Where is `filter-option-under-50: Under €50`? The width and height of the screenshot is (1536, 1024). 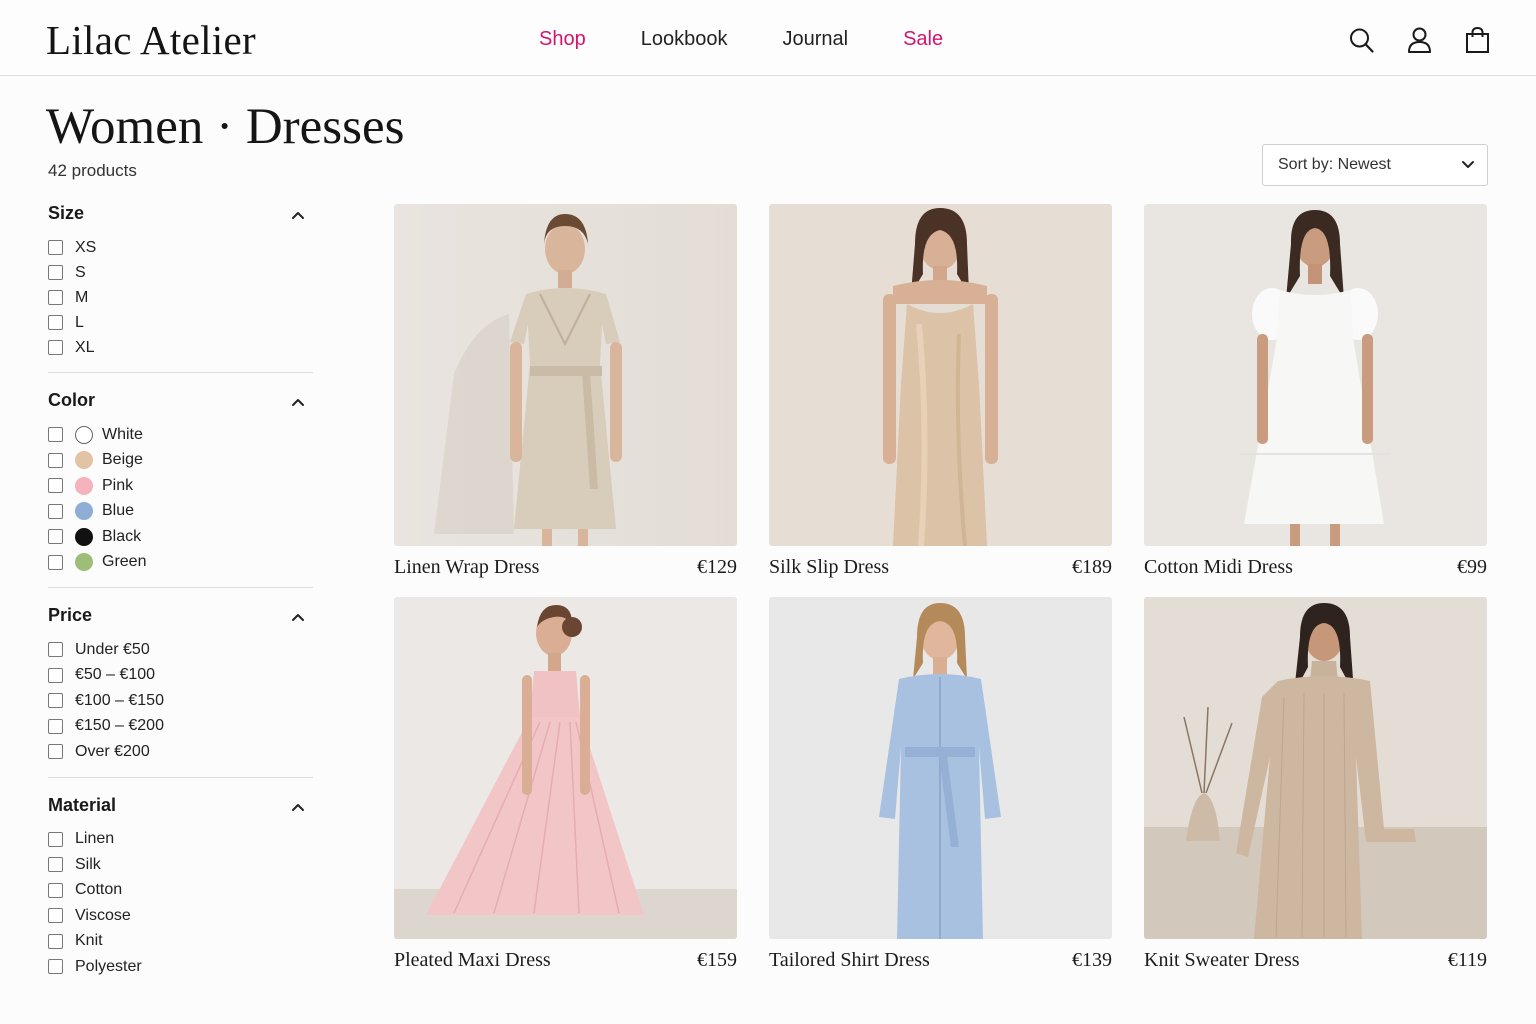
filter-option-under-50: Under €50 is located at coordinates (180, 650).